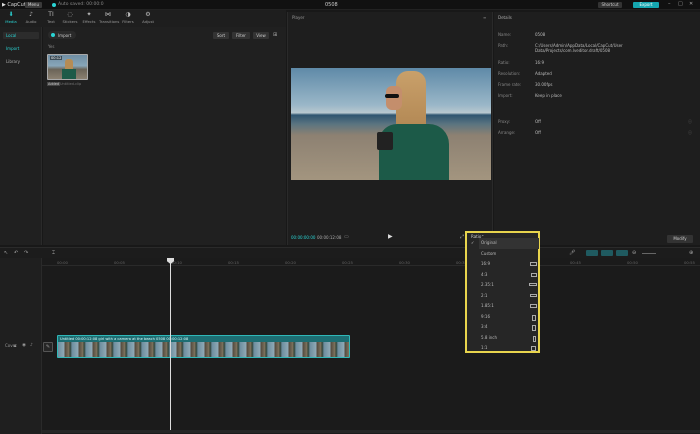 The image size is (700, 434). Describe the element at coordinates (507, 132) in the screenshot. I see `detail-label-arrange: Arrange:` at that location.